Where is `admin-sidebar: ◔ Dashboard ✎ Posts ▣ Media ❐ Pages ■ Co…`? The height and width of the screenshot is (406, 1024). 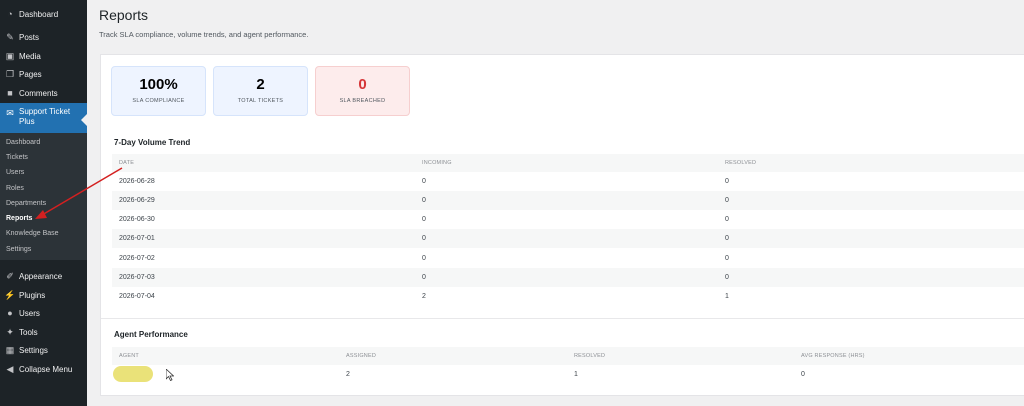
admin-sidebar: ◔ Dashboard ✎ Posts ▣ Media ❐ Pages ■ Co… is located at coordinates (43, 203).